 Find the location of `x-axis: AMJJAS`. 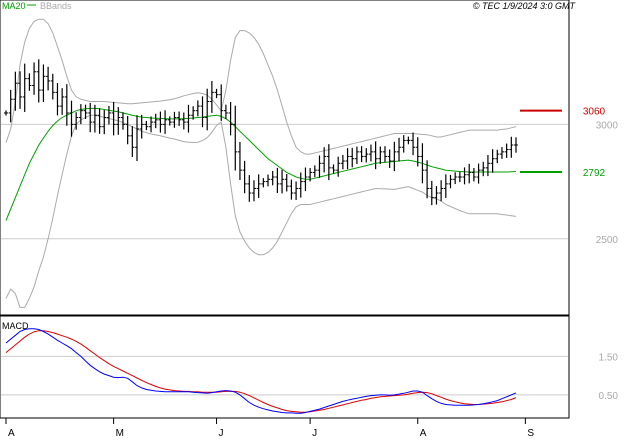

x-axis: AMJJAS is located at coordinates (269, 428).